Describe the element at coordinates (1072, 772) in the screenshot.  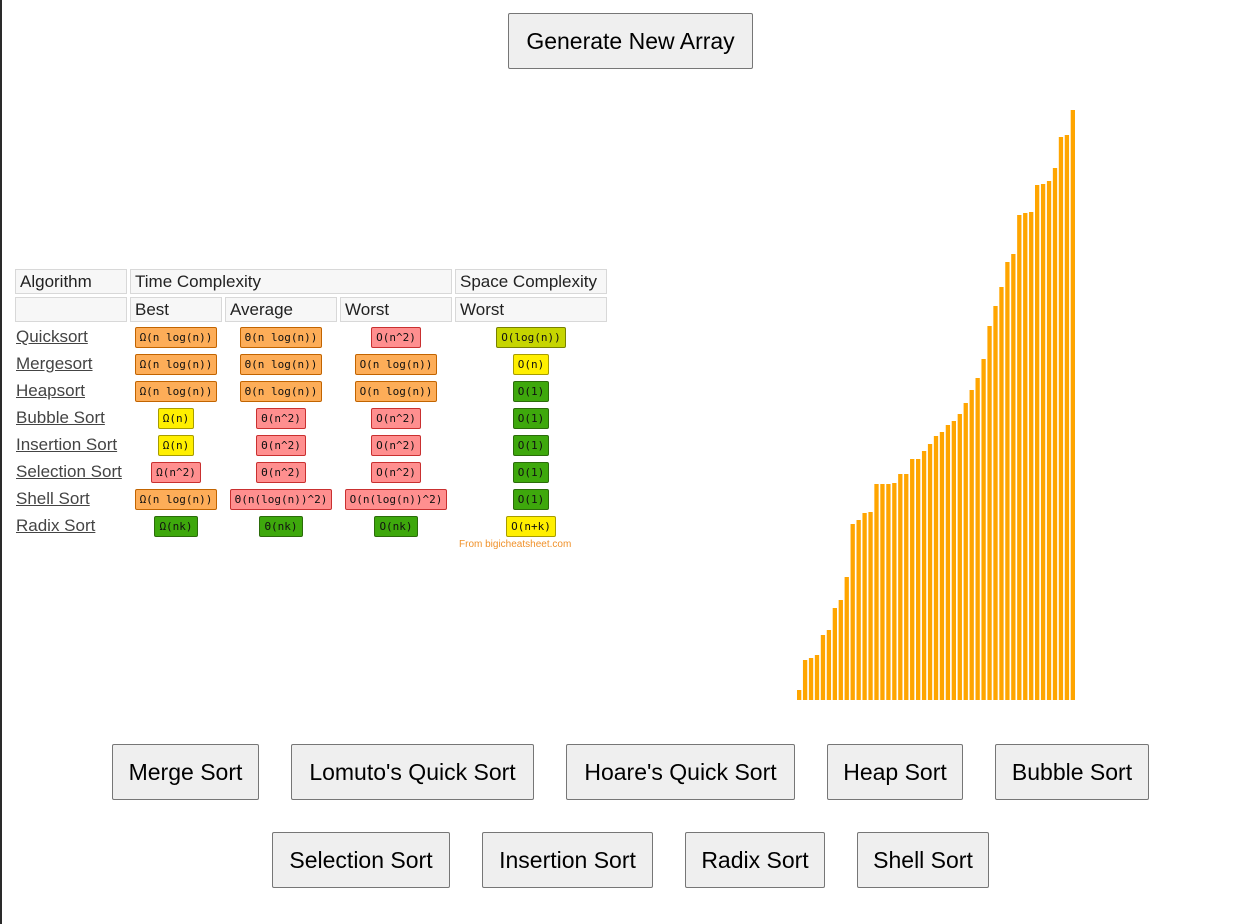
I see `bubble-sort-button: Bubble Sort` at that location.